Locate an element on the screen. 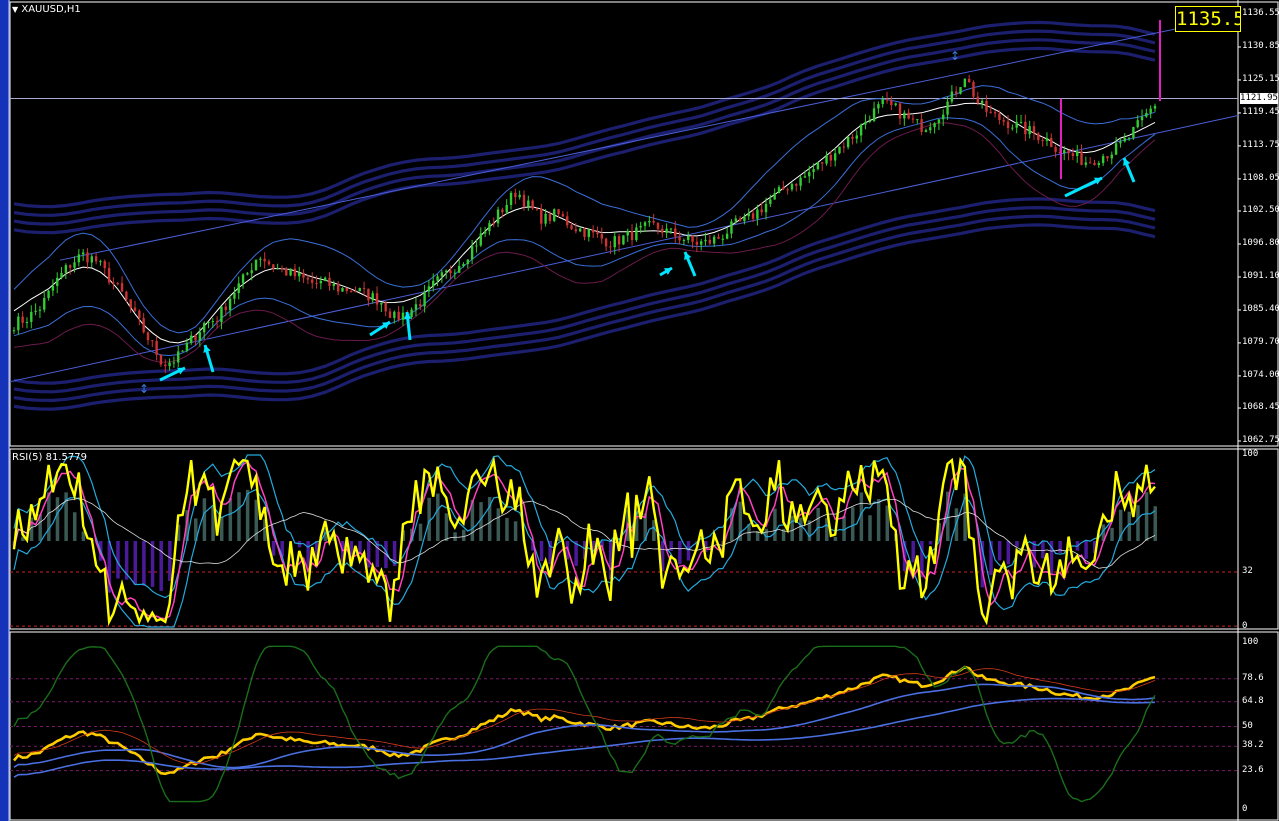  oscillator-tick-label: 78.6 is located at coordinates (1253, 677).